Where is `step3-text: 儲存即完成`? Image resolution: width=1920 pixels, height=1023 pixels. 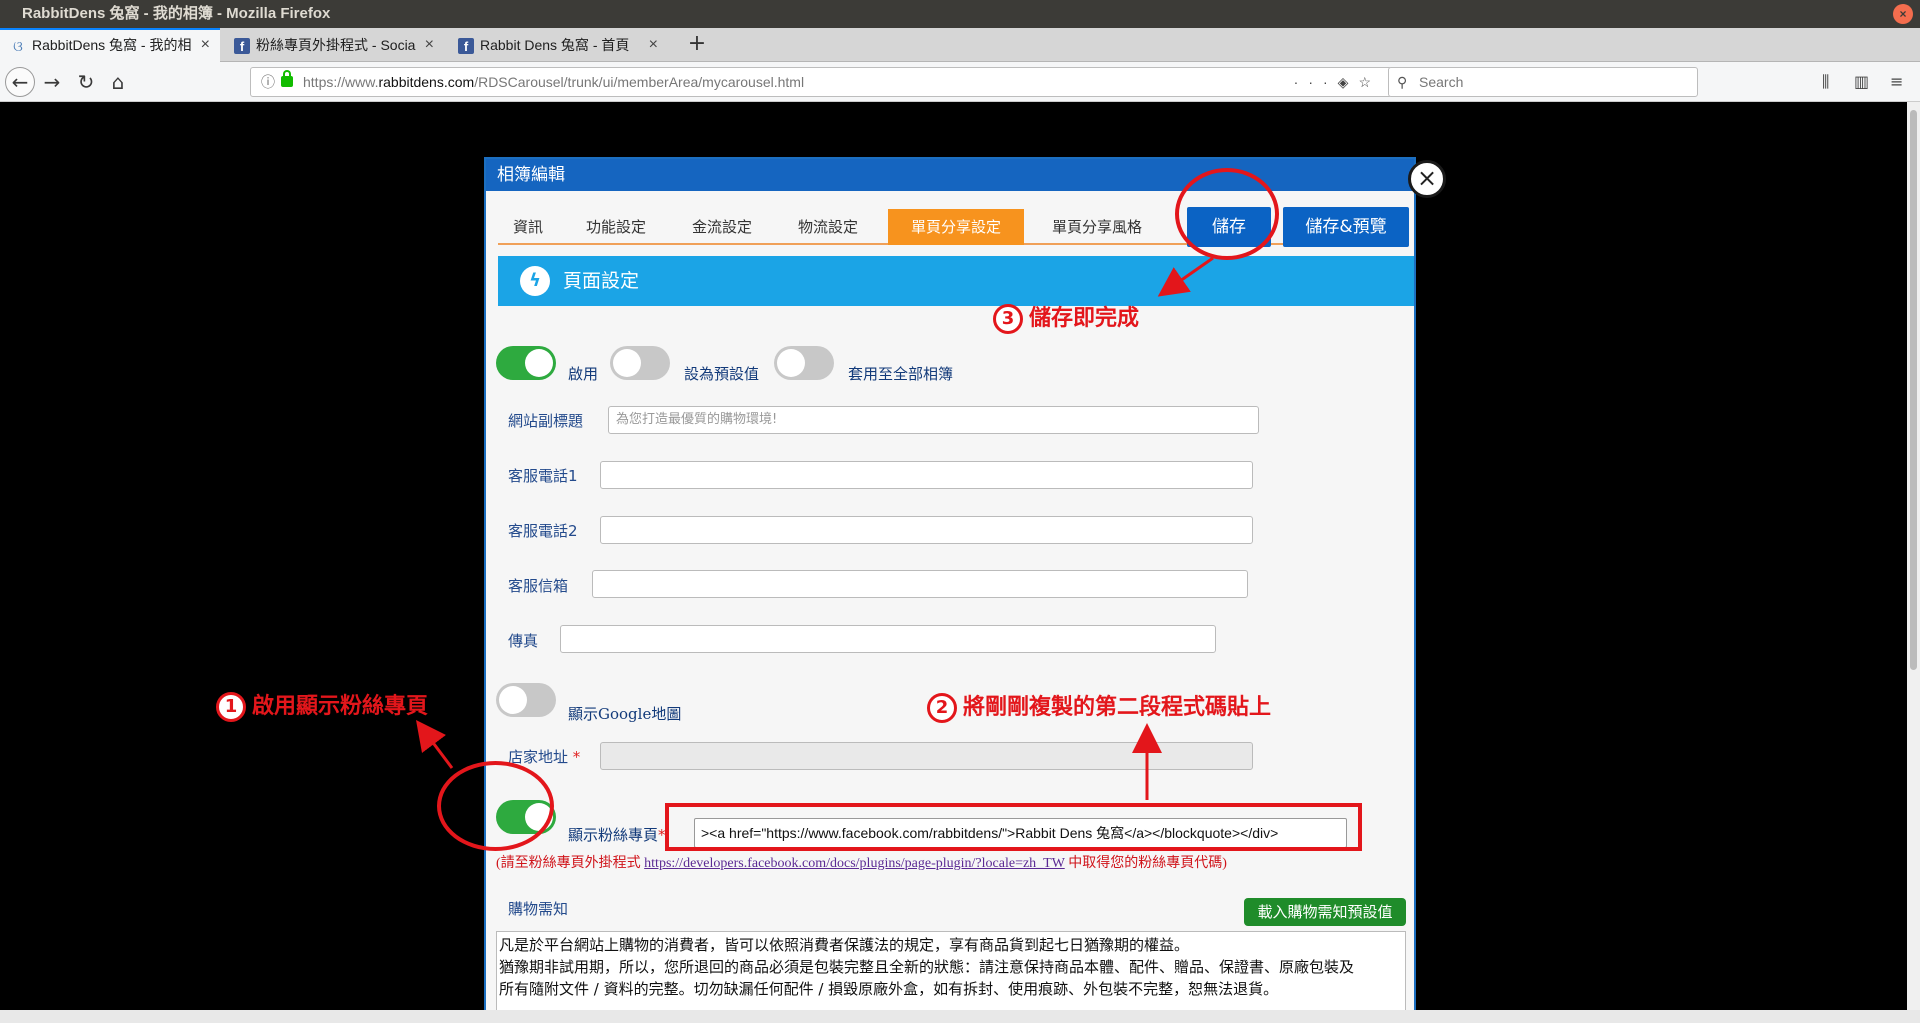 step3-text: 儲存即完成 is located at coordinates (1084, 318).